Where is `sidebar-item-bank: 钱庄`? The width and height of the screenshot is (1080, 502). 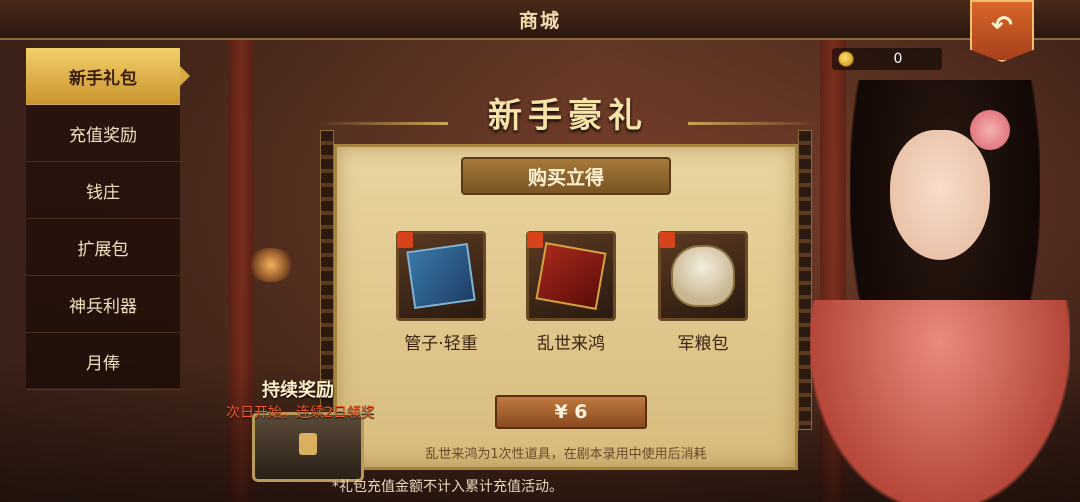 sidebar-item-bank: 钱庄 is located at coordinates (103, 190).